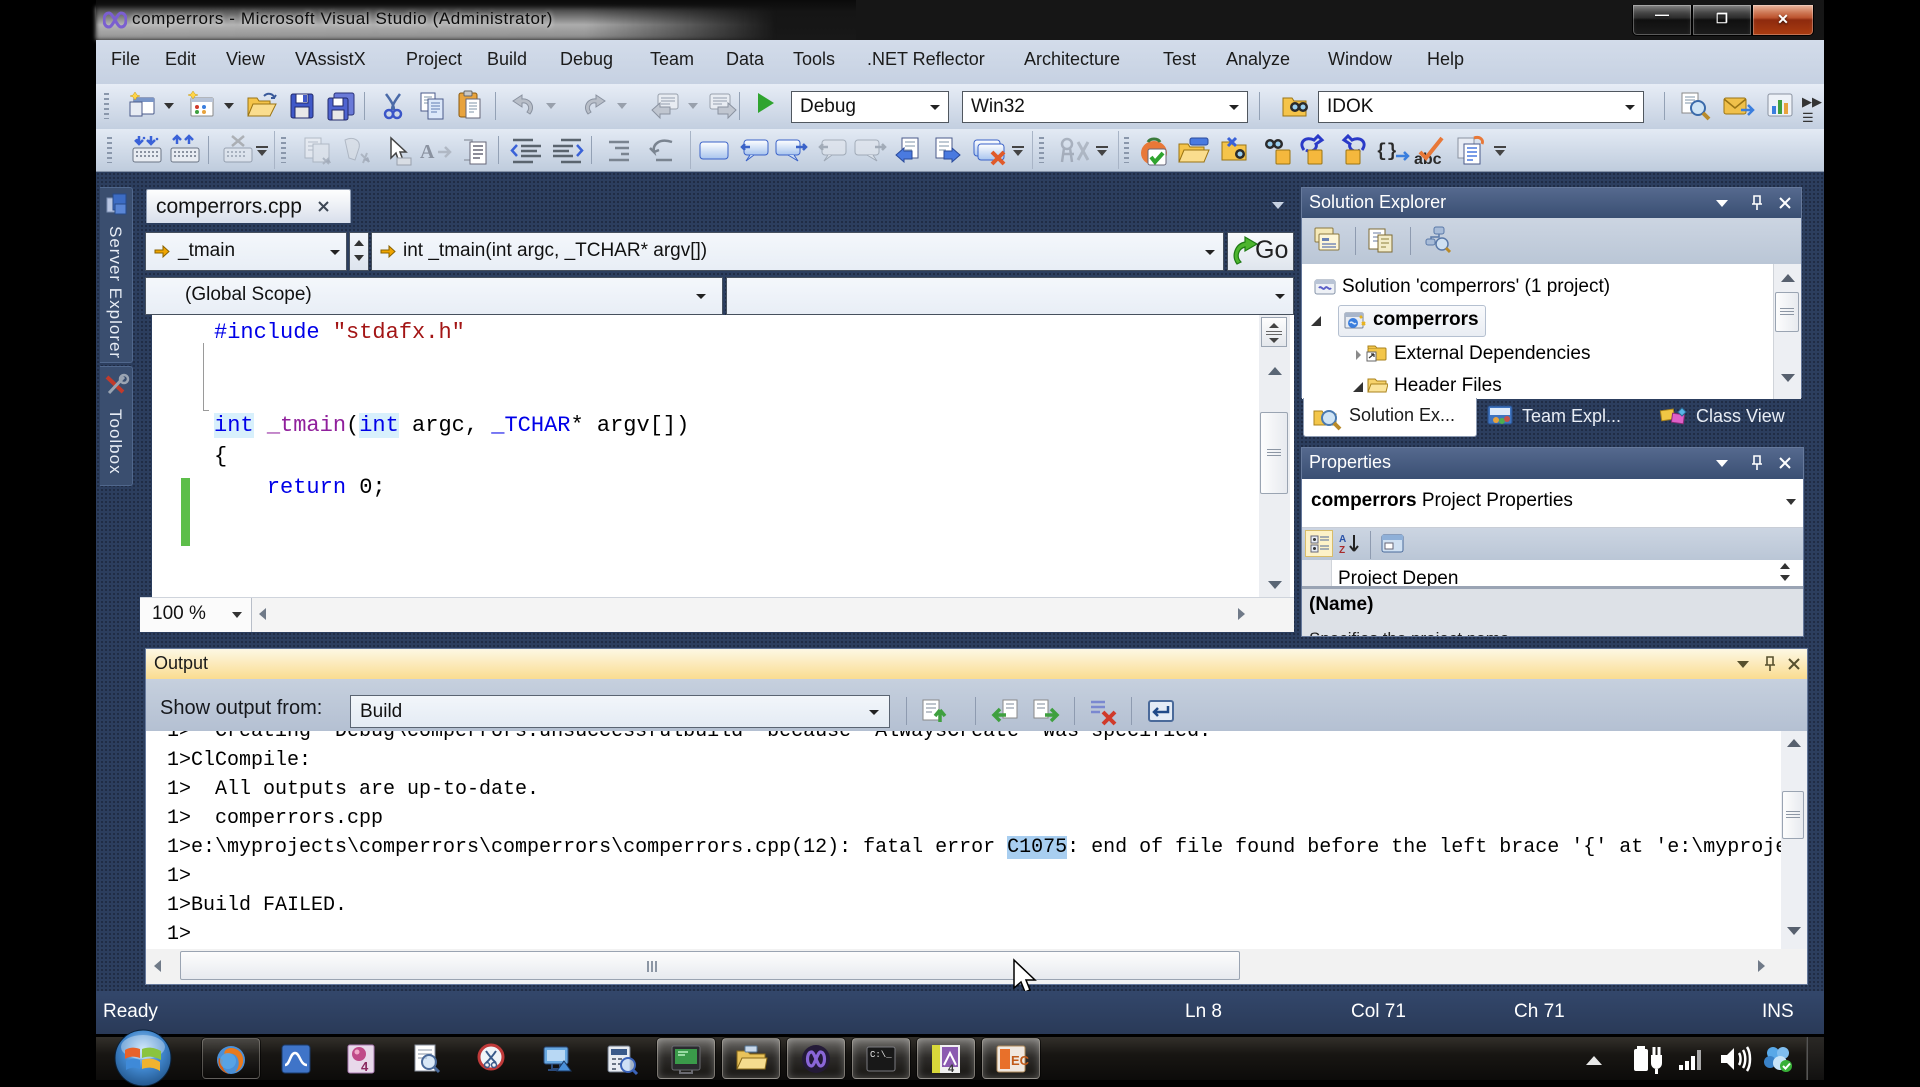  Describe the element at coordinates (881, 1055) in the screenshot. I see `svg-text: C:\_` at that location.